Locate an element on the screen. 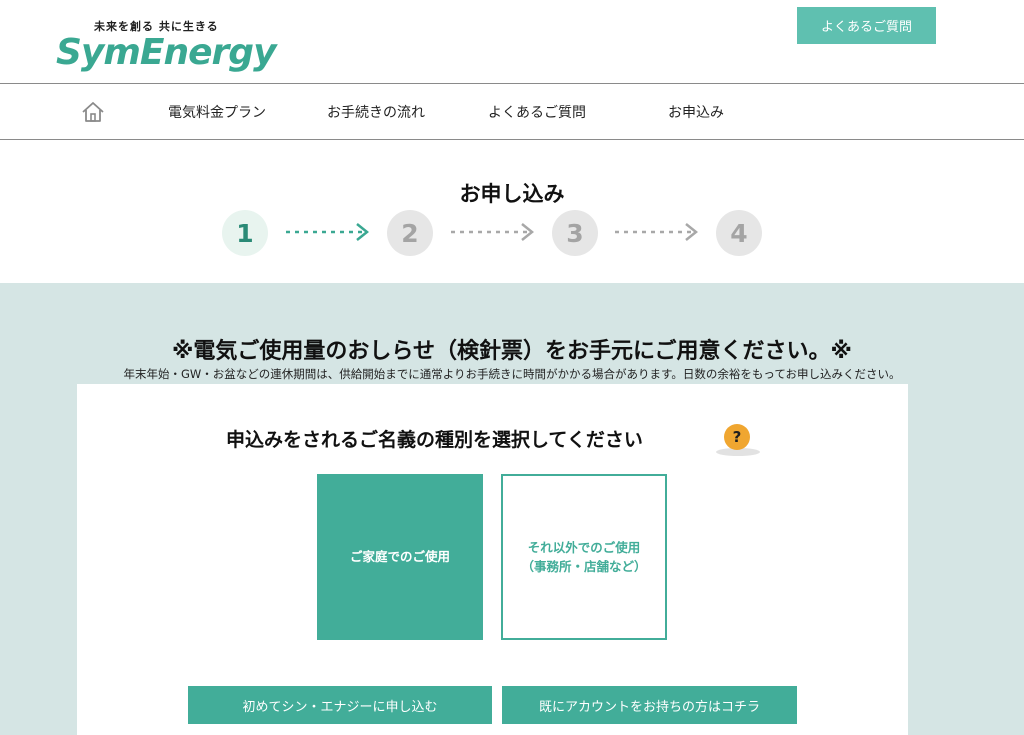 The width and height of the screenshot is (1024, 735). logo-wordmark: SymEnergy is located at coordinates (166, 52).